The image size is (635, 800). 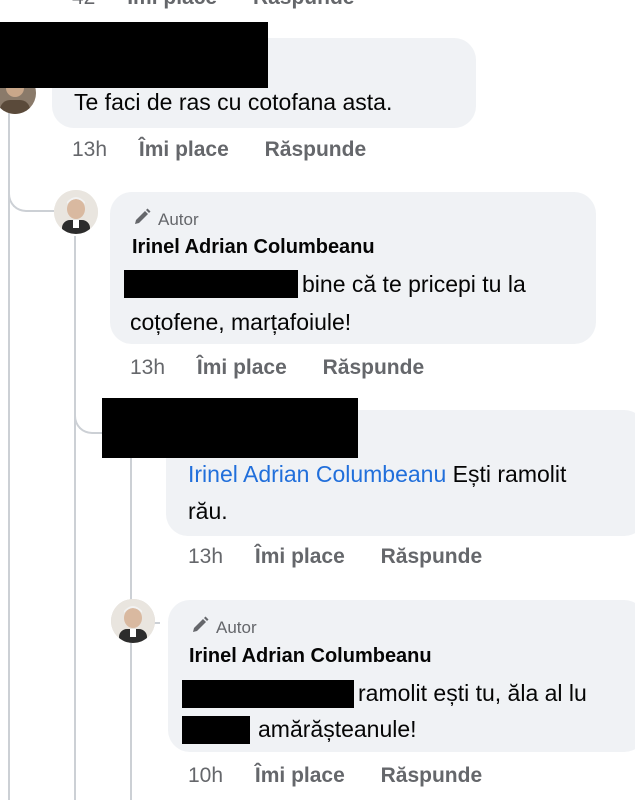 I want to click on top-partial-actions: 42 Îmi place Răspunde, so click(x=228, y=5).